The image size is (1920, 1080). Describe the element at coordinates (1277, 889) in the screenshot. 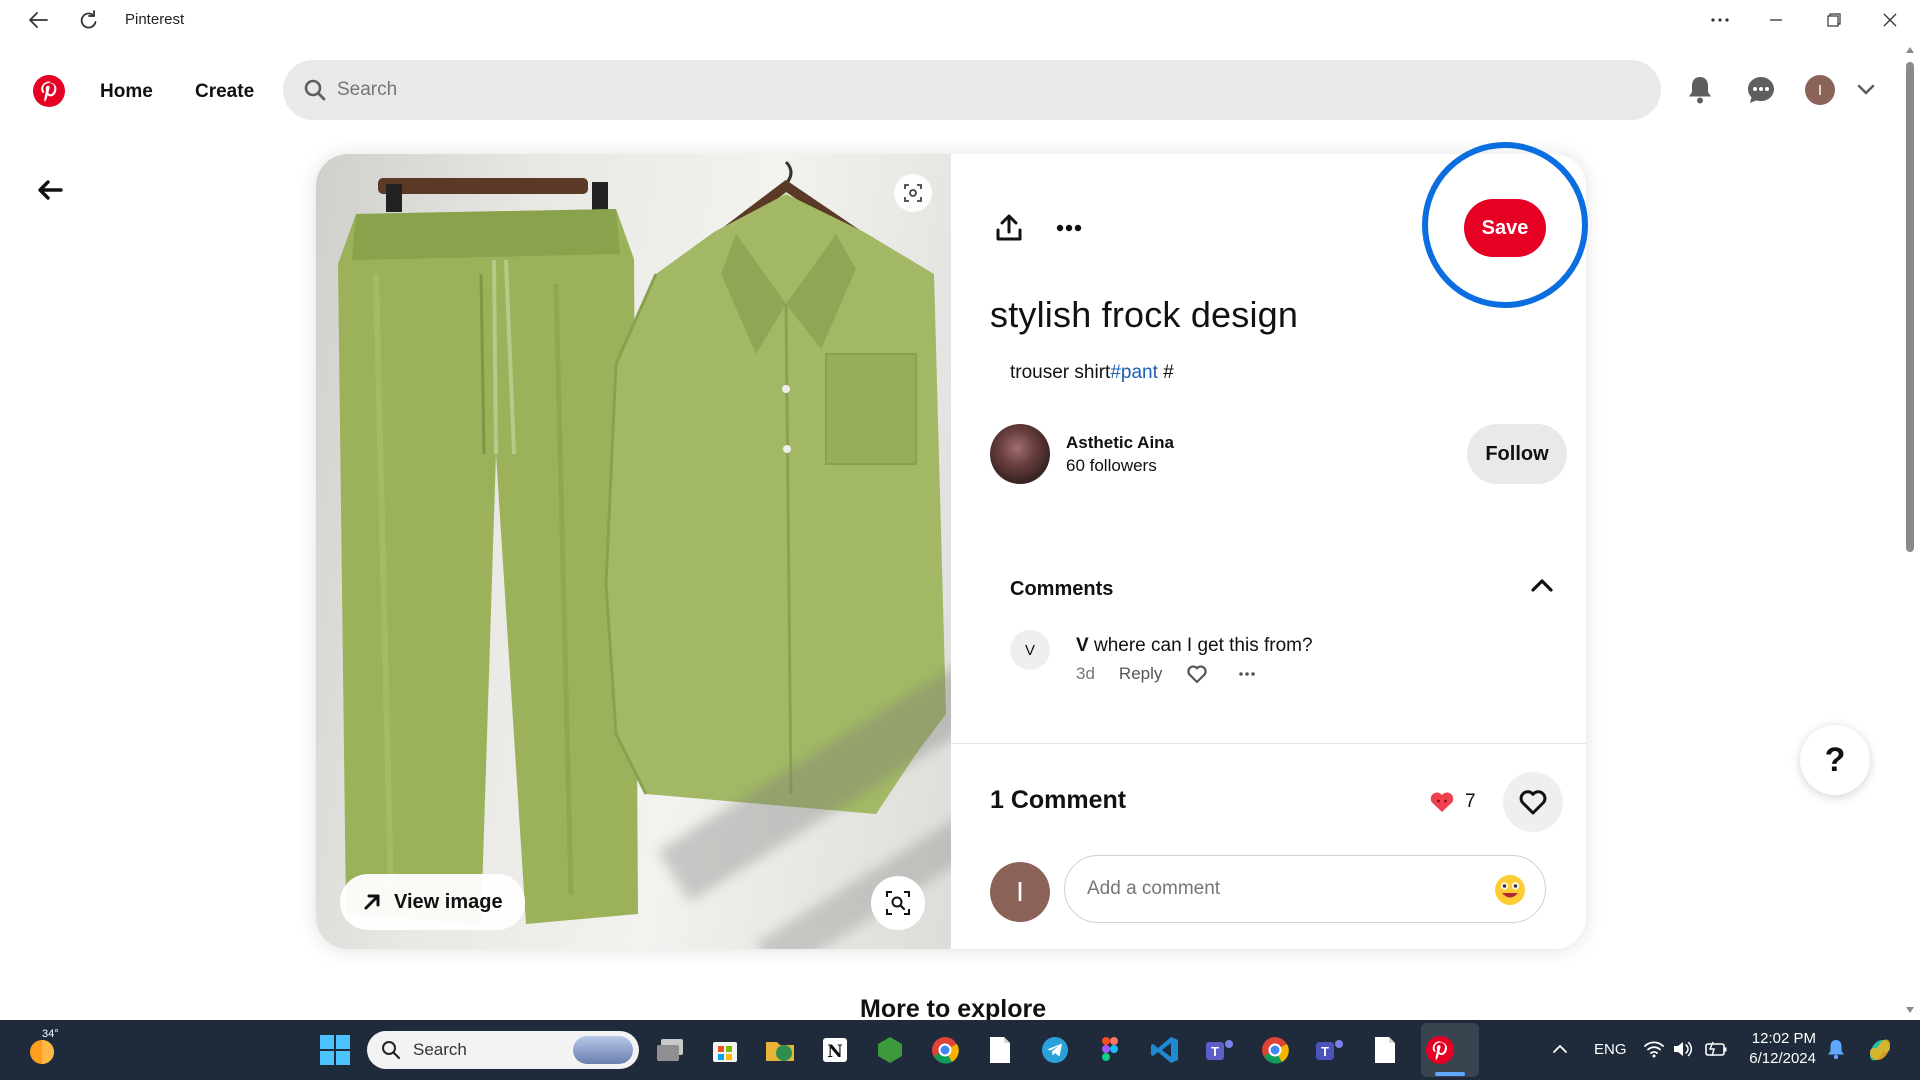

I see `add-comment-input` at that location.